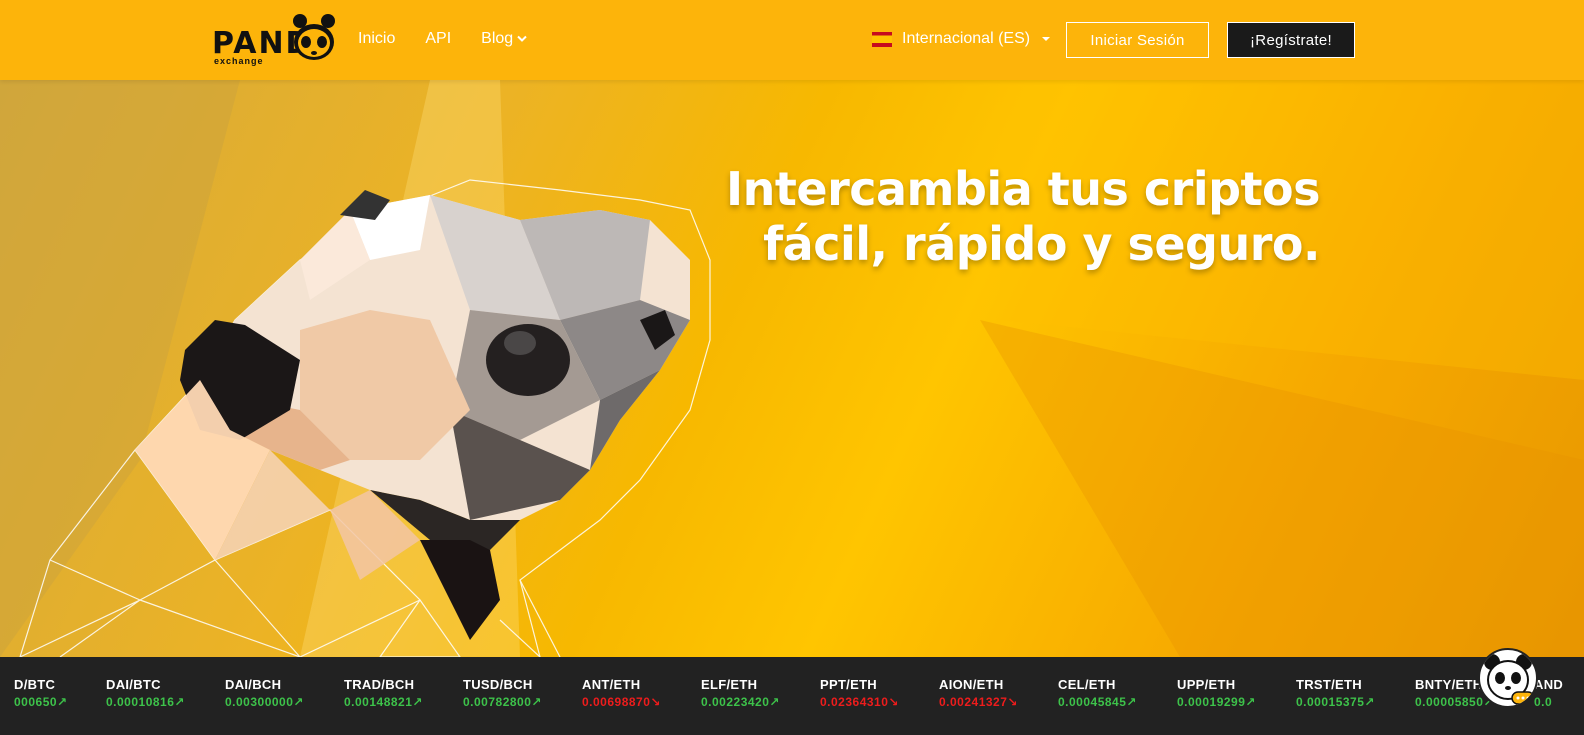 The height and width of the screenshot is (735, 1584). What do you see at coordinates (276, 40) in the screenshot?
I see `pando-logo: PAND exchange` at bounding box center [276, 40].